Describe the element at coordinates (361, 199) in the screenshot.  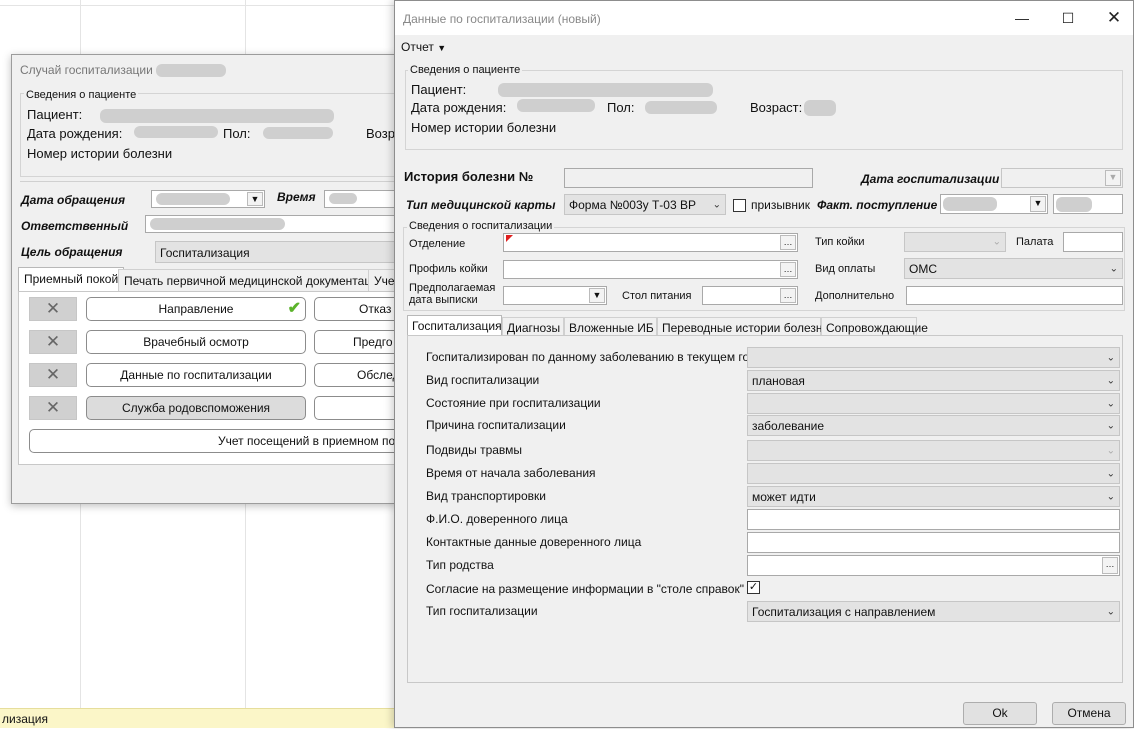
I see `time-input` at that location.